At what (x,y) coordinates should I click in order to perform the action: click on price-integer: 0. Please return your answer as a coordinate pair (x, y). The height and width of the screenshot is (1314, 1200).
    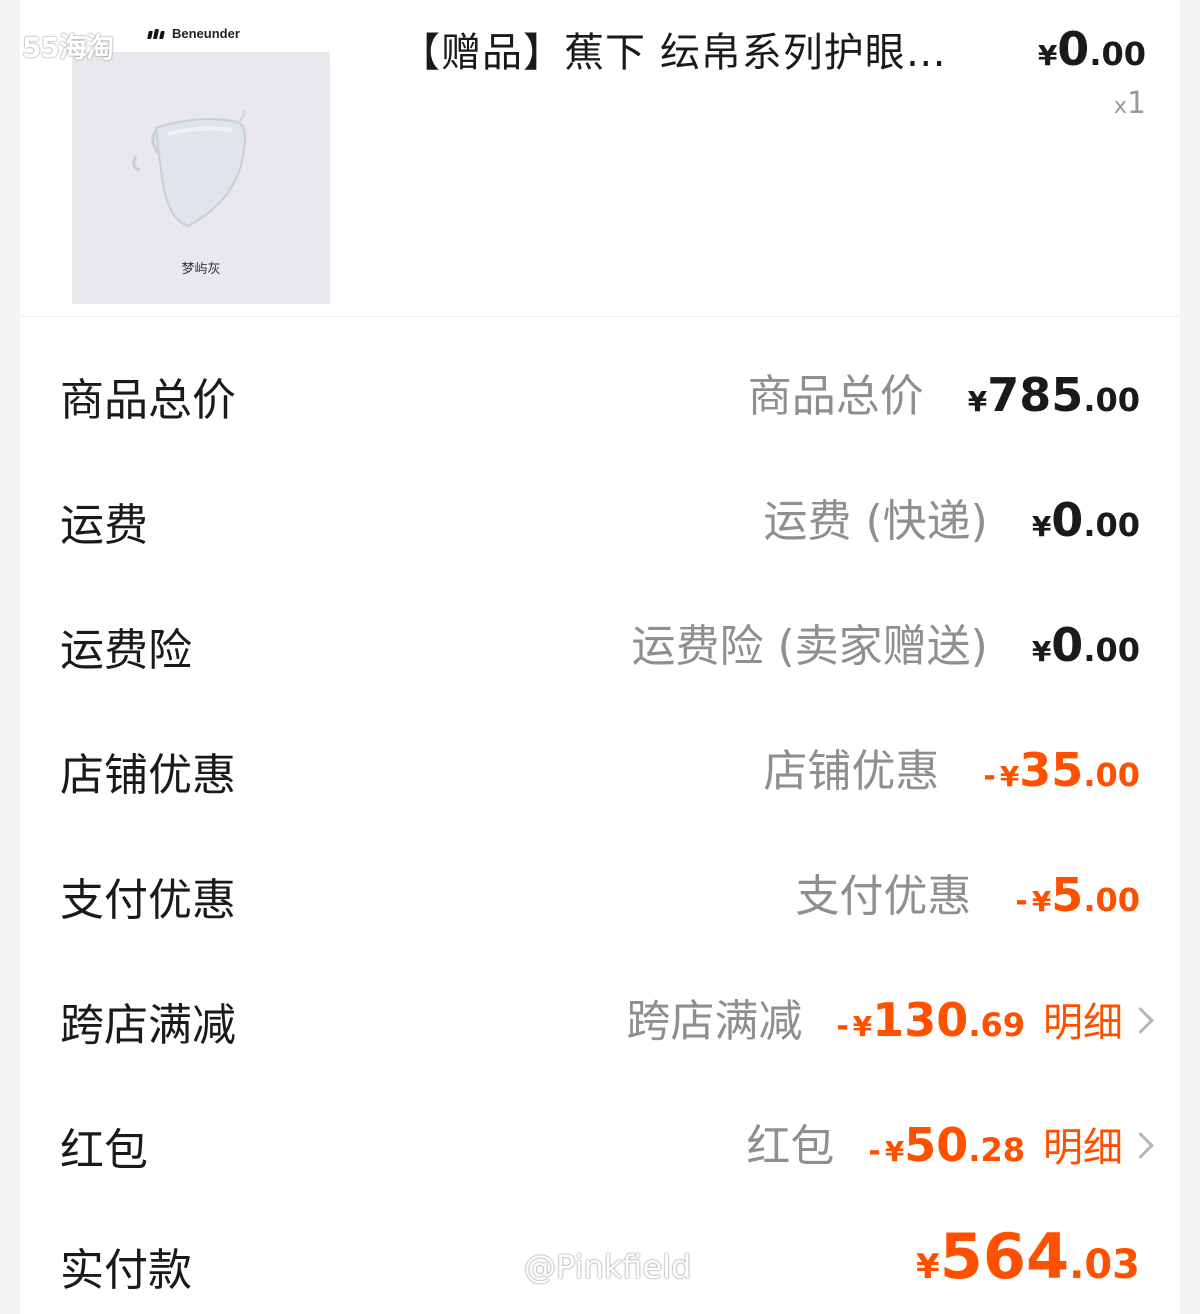
    Looking at the image, I should click on (1073, 49).